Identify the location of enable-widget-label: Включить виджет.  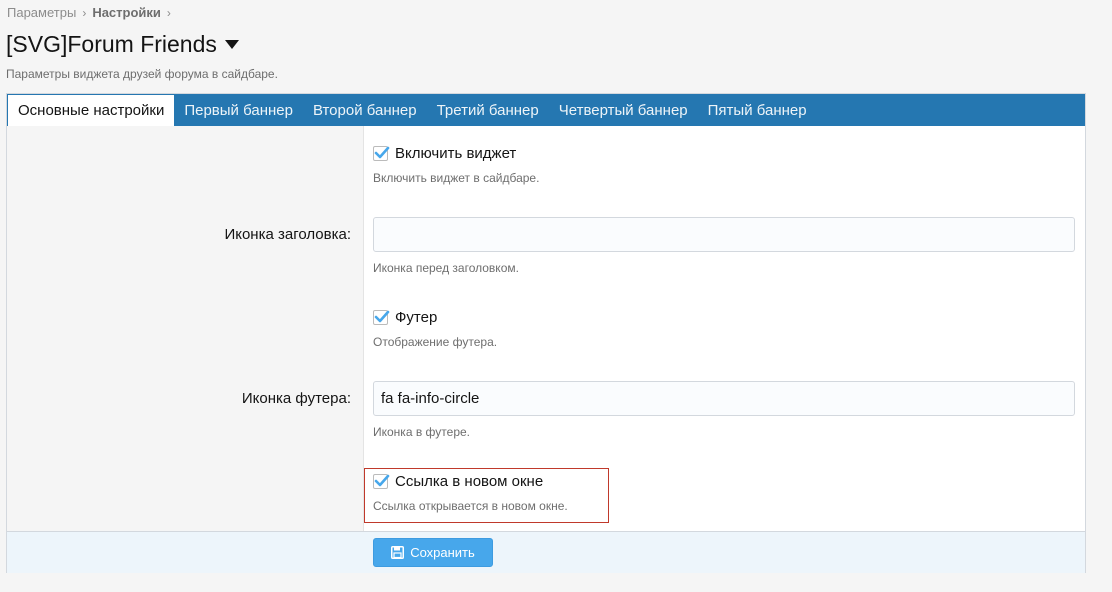
(456, 153).